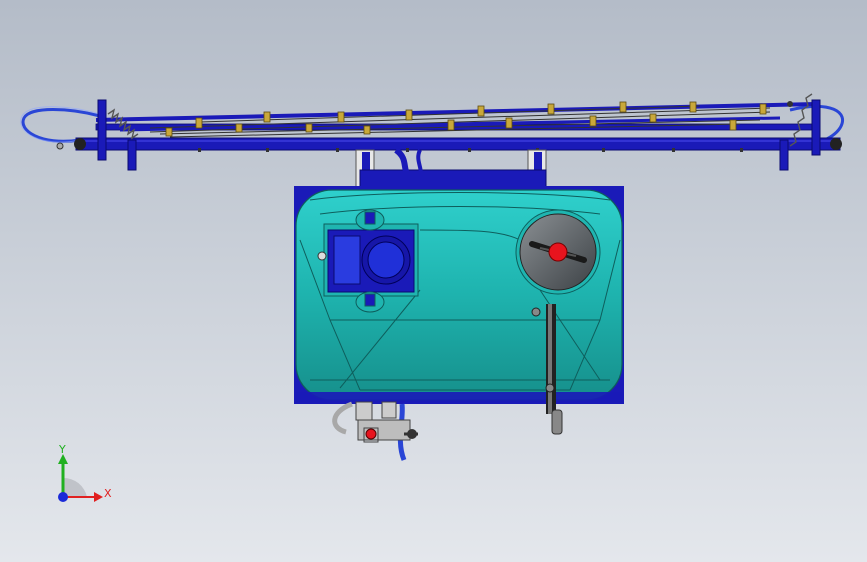 The width and height of the screenshot is (867, 562). I want to click on right-end-foot, so click(784, 155).